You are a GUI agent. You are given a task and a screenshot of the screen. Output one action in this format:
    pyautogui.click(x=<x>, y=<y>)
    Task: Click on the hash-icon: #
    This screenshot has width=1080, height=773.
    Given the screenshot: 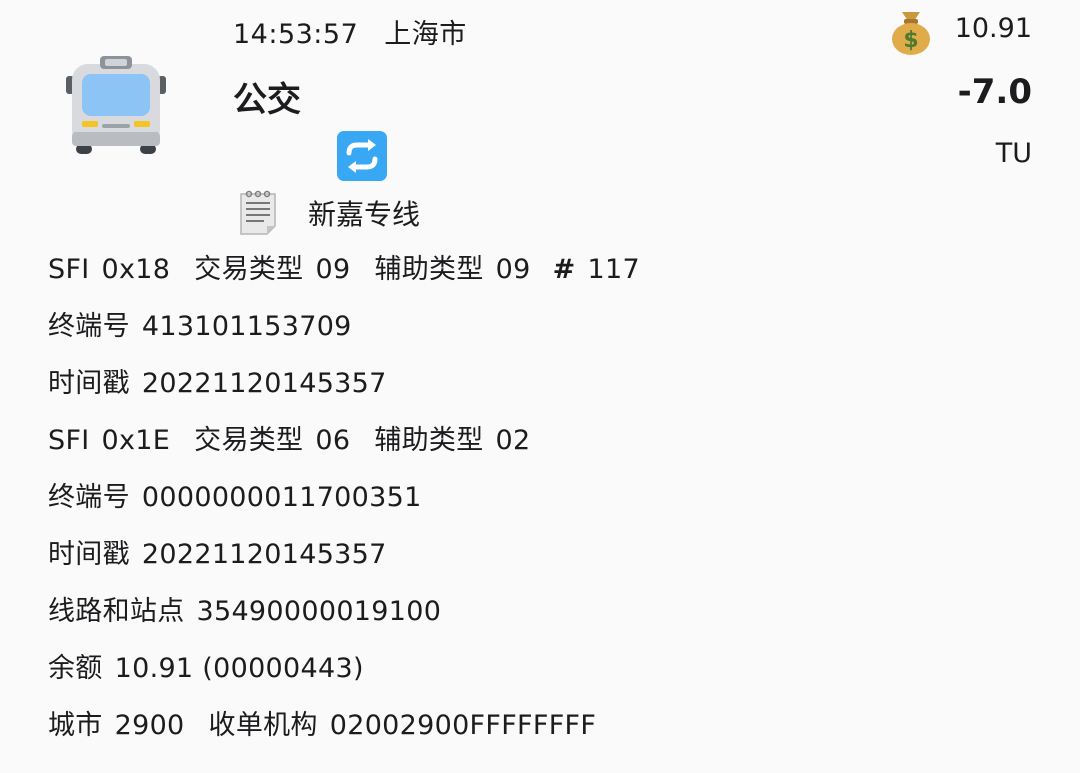 What is the action you would take?
    pyautogui.click(x=564, y=269)
    